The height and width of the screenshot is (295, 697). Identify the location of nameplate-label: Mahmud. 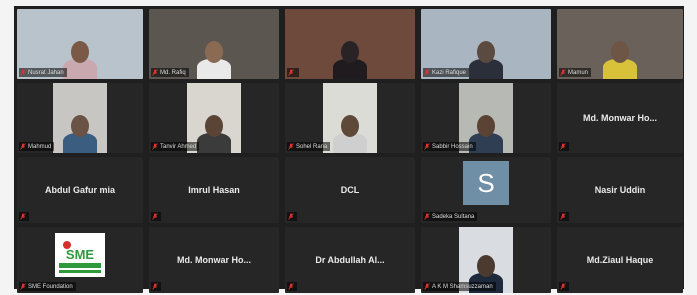
(40, 146).